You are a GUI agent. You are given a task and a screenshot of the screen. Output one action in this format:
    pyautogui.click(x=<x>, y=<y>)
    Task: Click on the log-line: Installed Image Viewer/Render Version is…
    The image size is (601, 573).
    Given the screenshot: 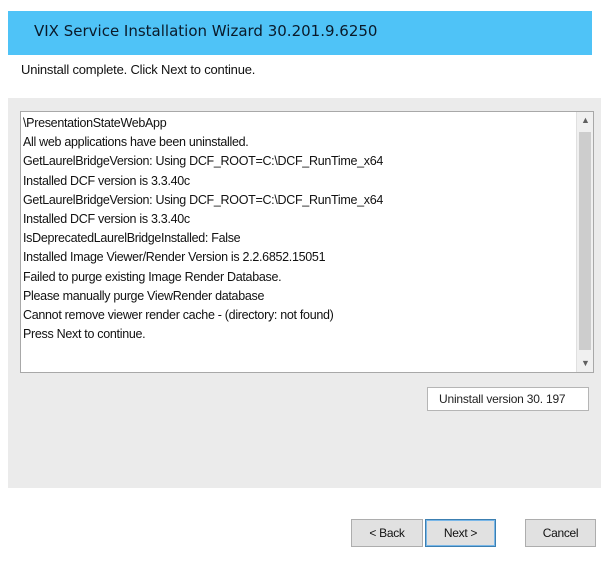 What is the action you would take?
    pyautogui.click(x=174, y=257)
    